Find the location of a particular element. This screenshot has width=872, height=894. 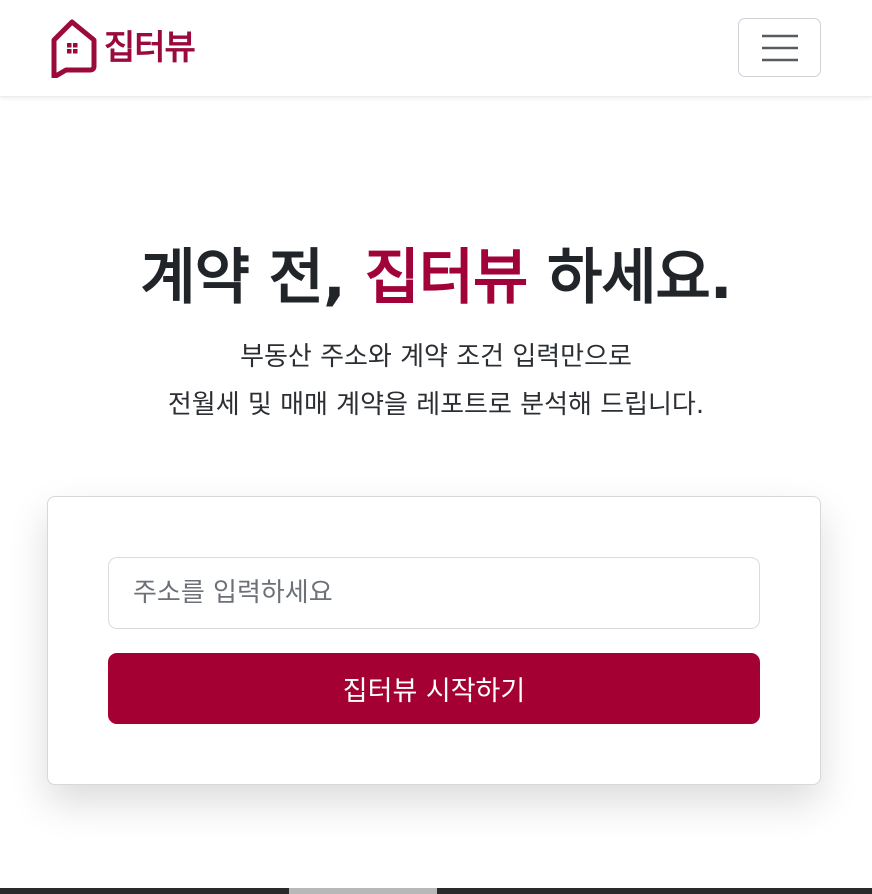

horizontal-scrollbar is located at coordinates (436, 891).